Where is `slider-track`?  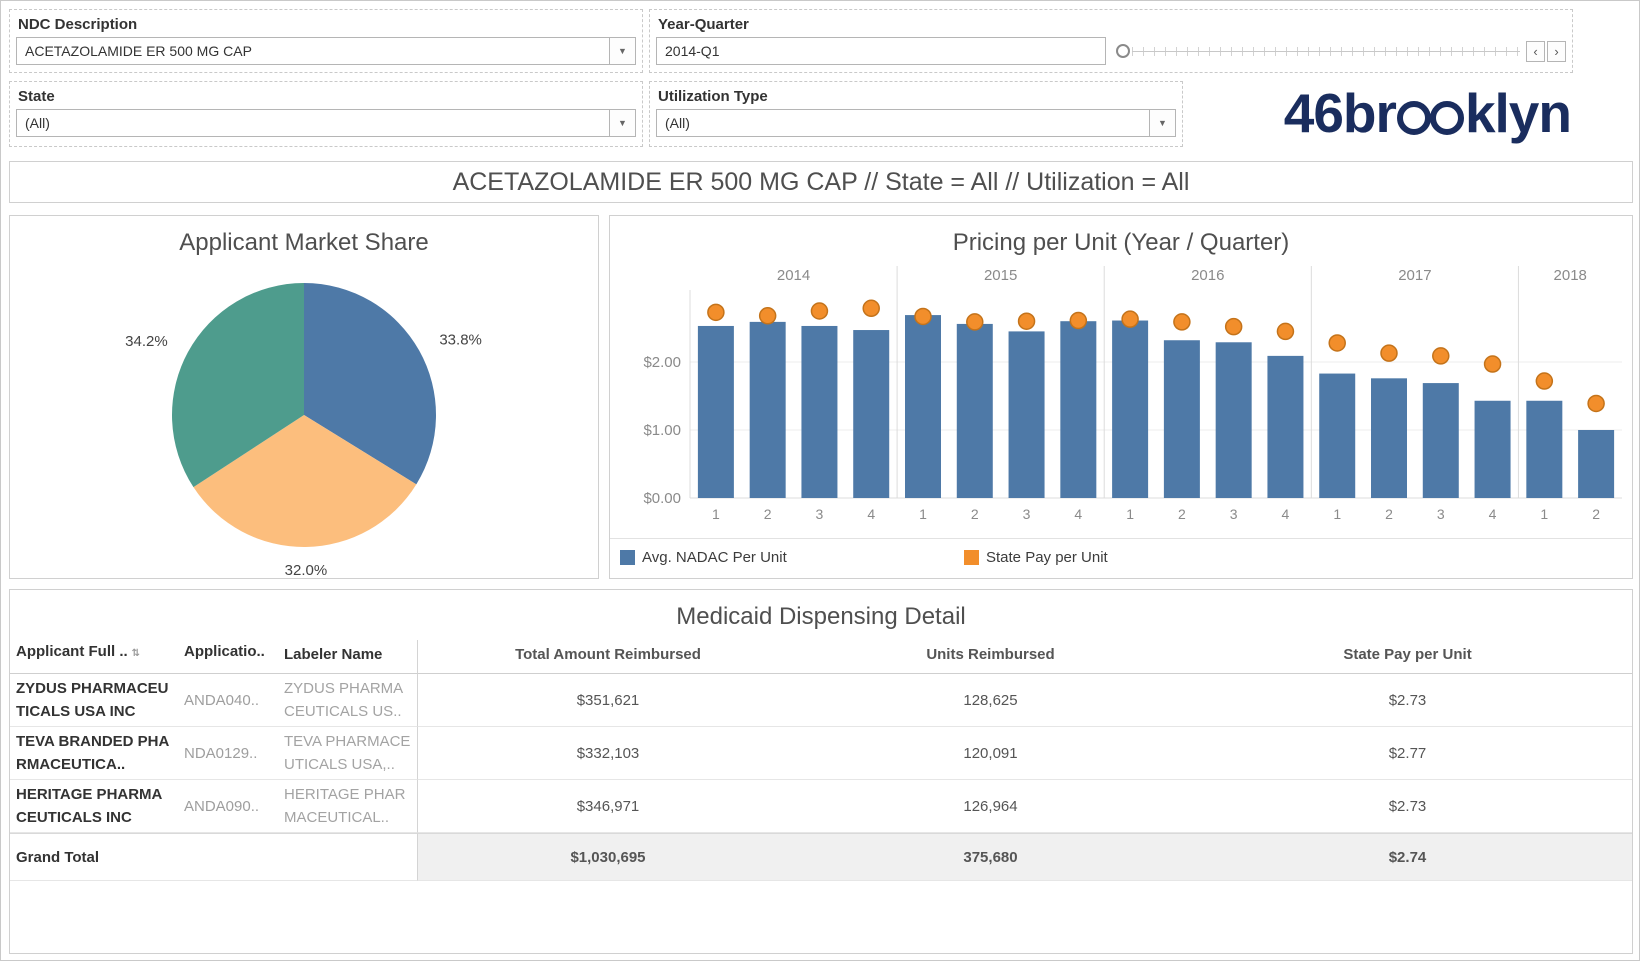 slider-track is located at coordinates (1326, 51).